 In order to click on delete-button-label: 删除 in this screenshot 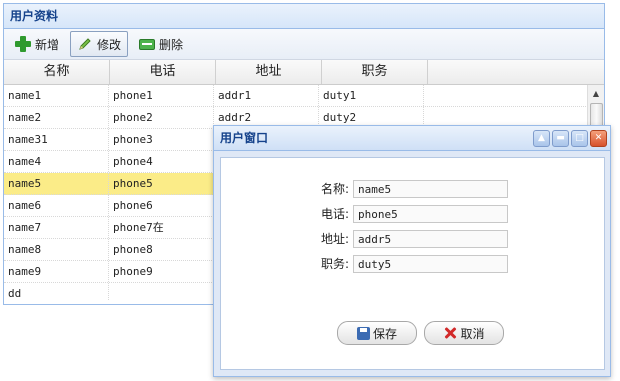, I will do `click(171, 44)`.